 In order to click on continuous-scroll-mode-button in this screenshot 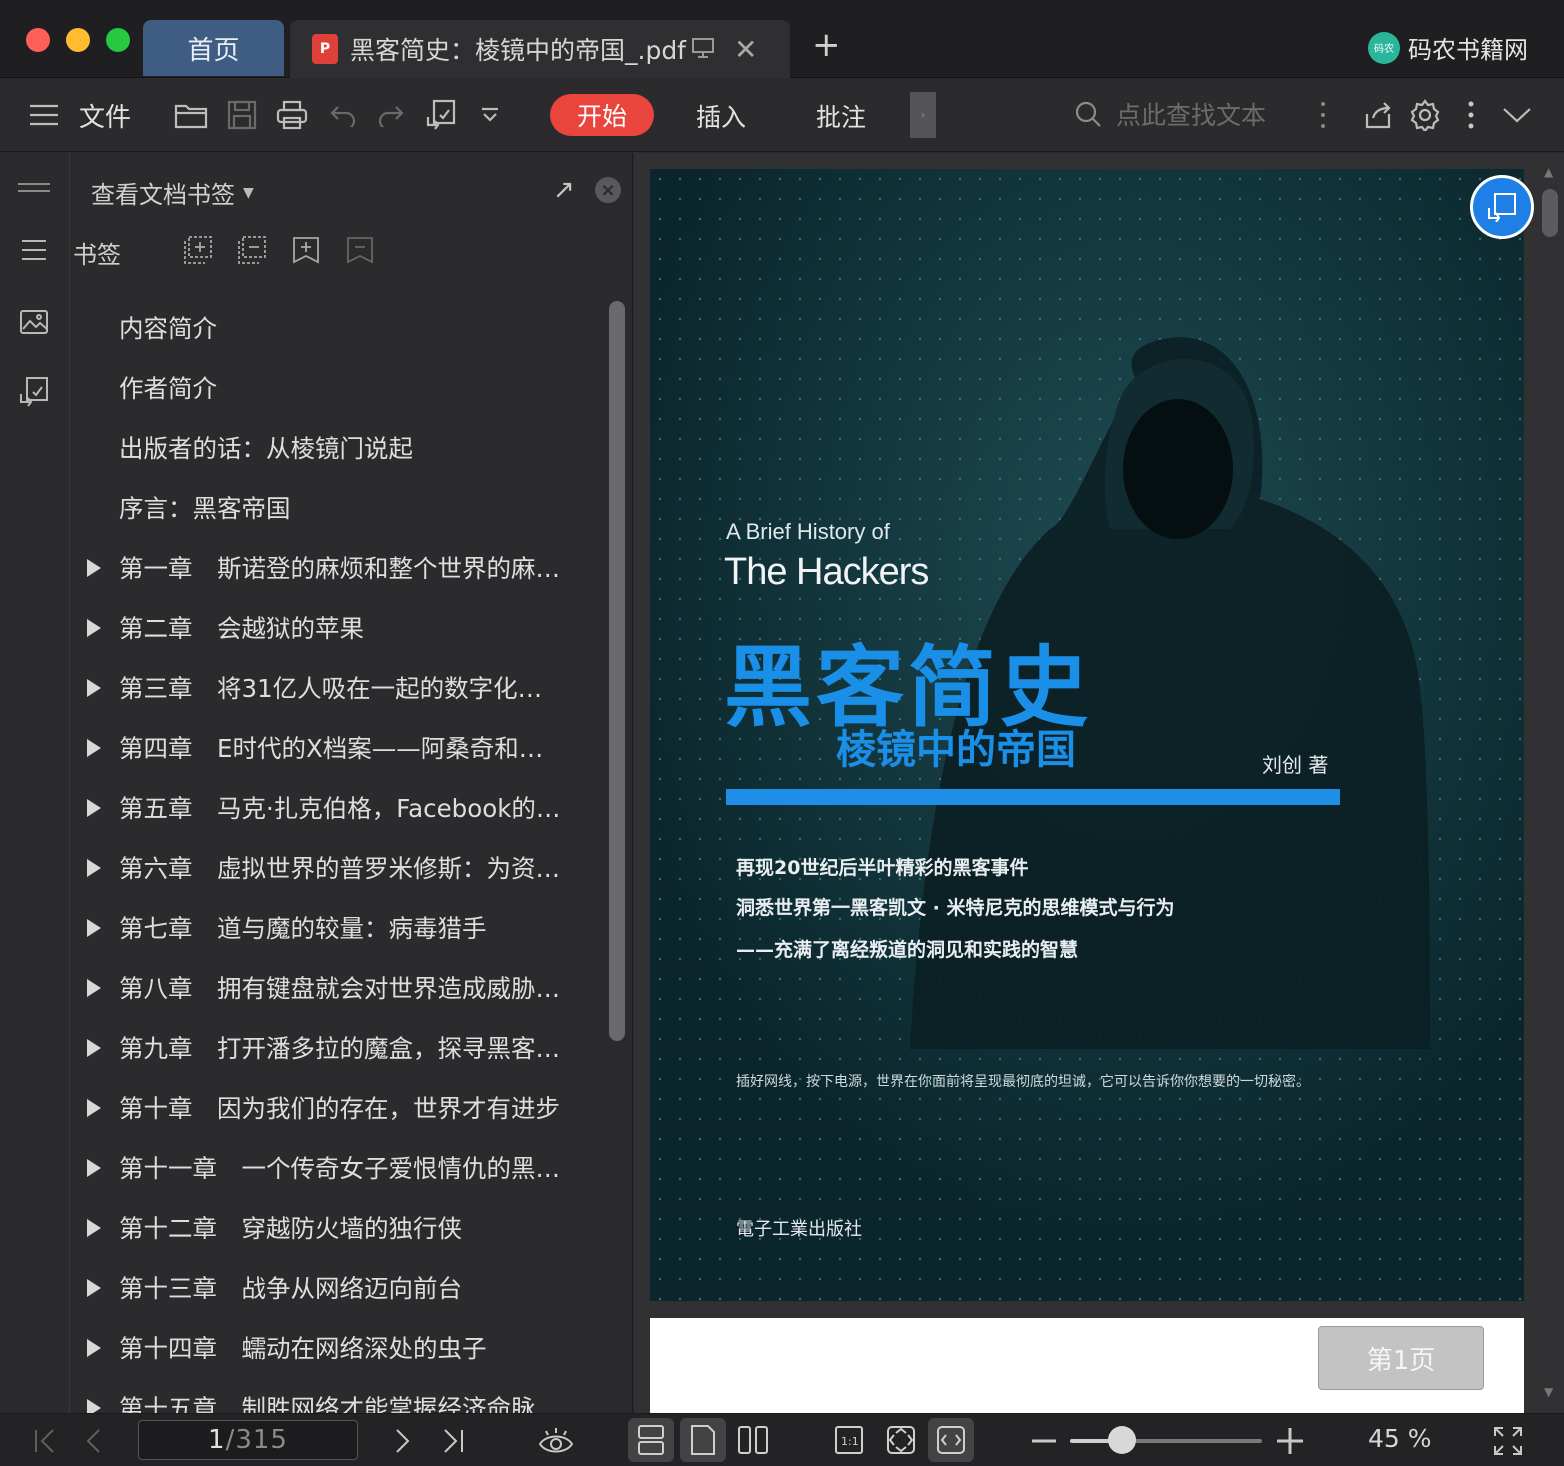, I will do `click(651, 1440)`.